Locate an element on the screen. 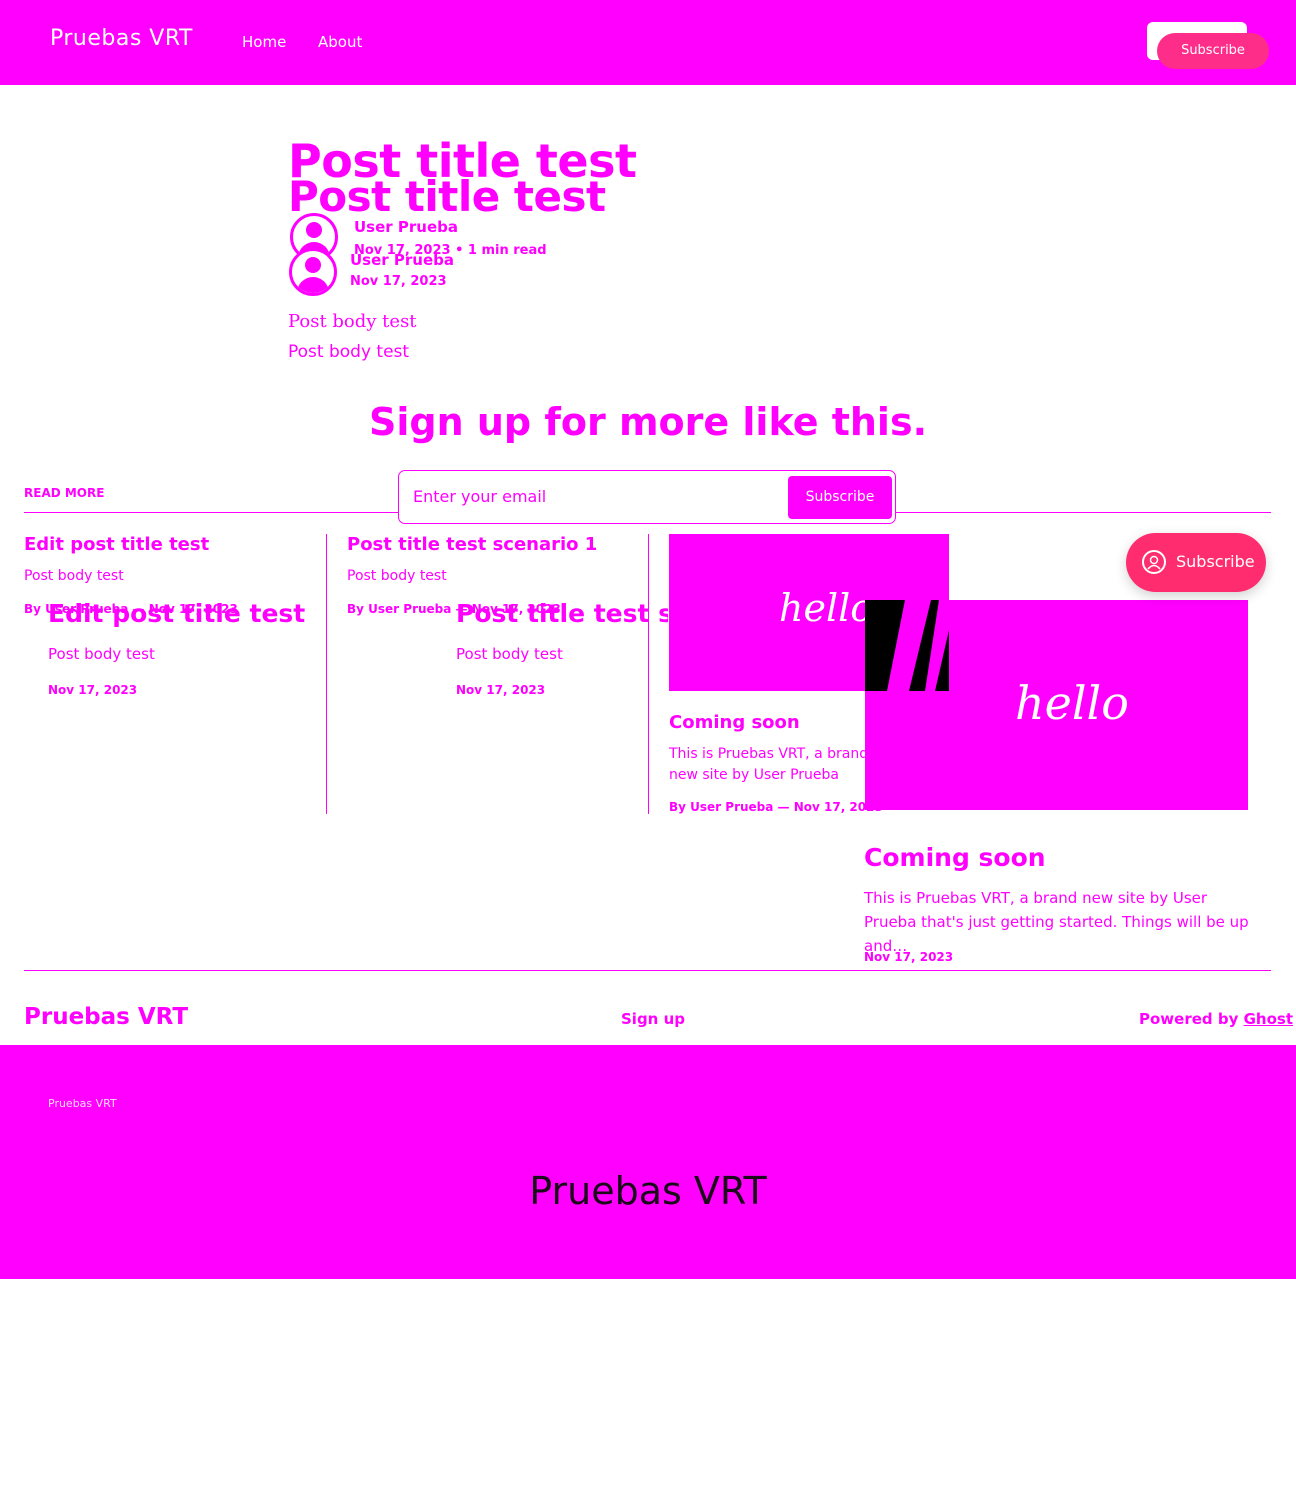  card-title: Coming soon is located at coordinates (734, 722).